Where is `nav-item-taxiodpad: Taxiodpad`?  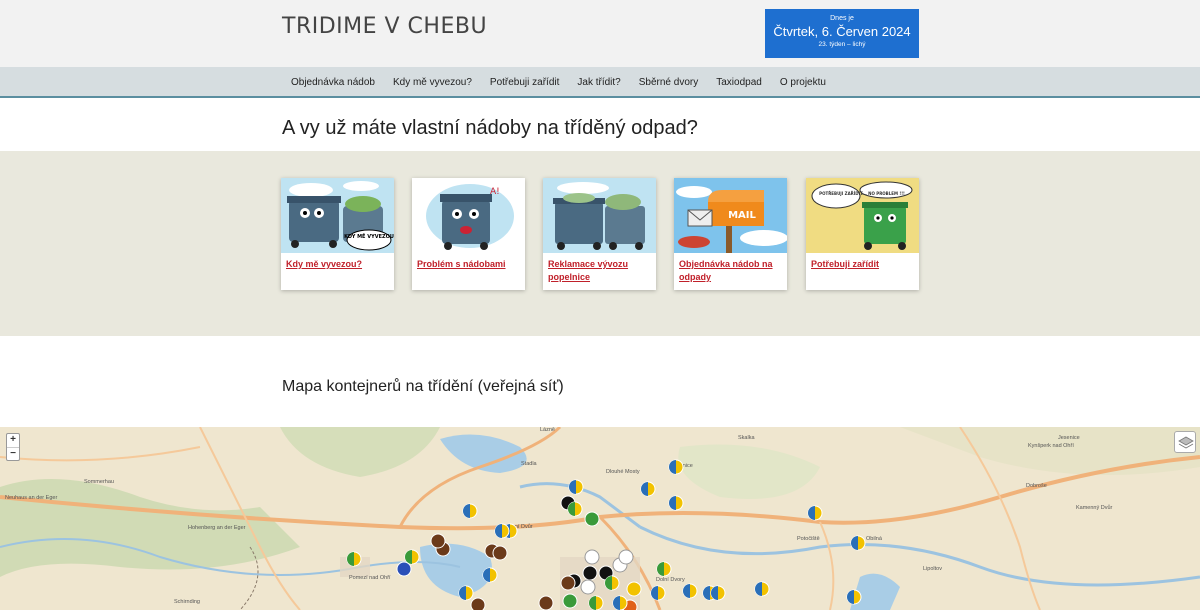
nav-item-taxiodpad: Taxiodpad is located at coordinates (739, 82).